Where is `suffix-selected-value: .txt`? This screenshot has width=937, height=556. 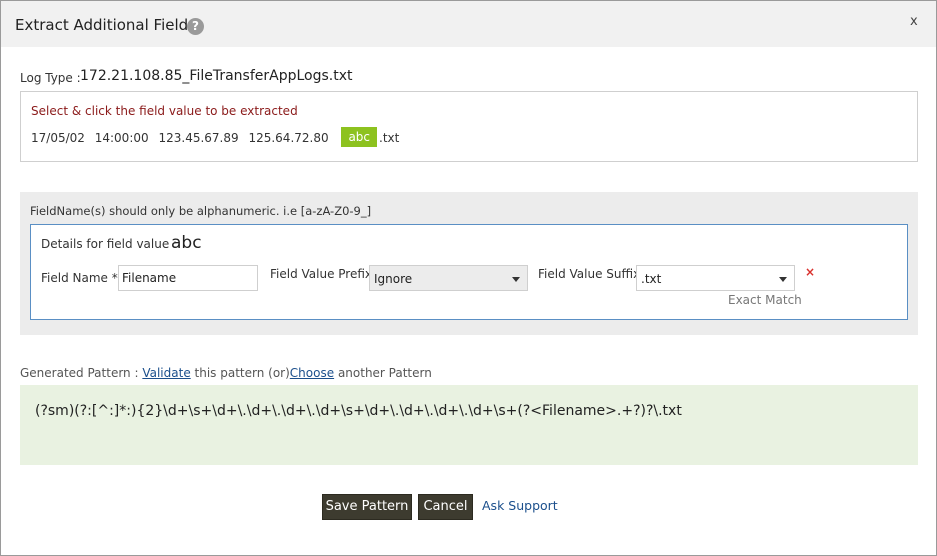
suffix-selected-value: .txt is located at coordinates (651, 279).